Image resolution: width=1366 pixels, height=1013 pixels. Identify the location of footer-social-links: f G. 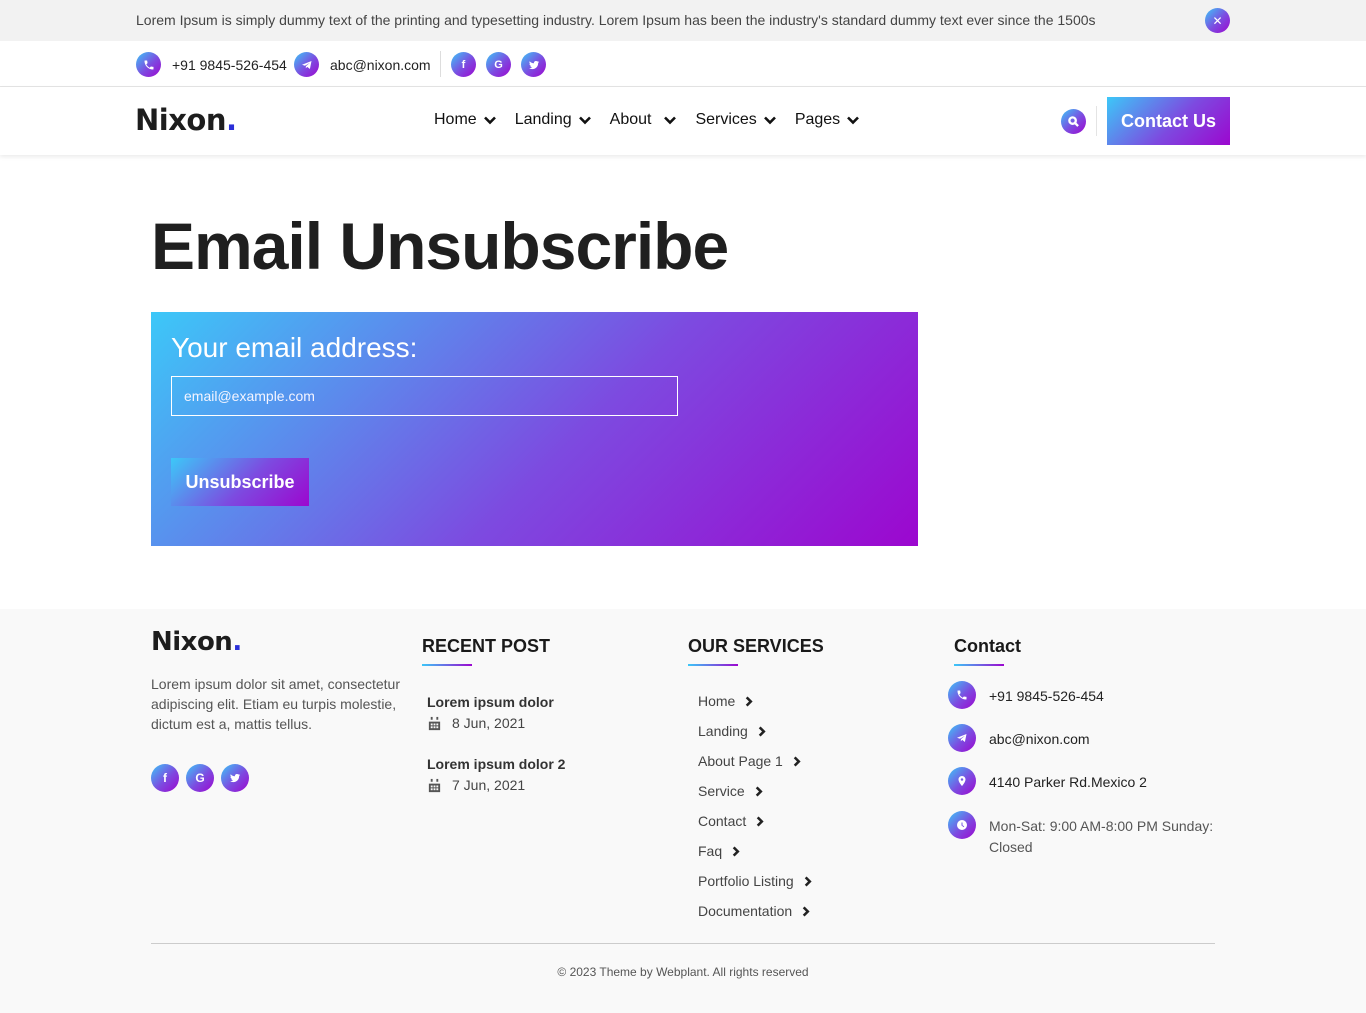
(200, 778).